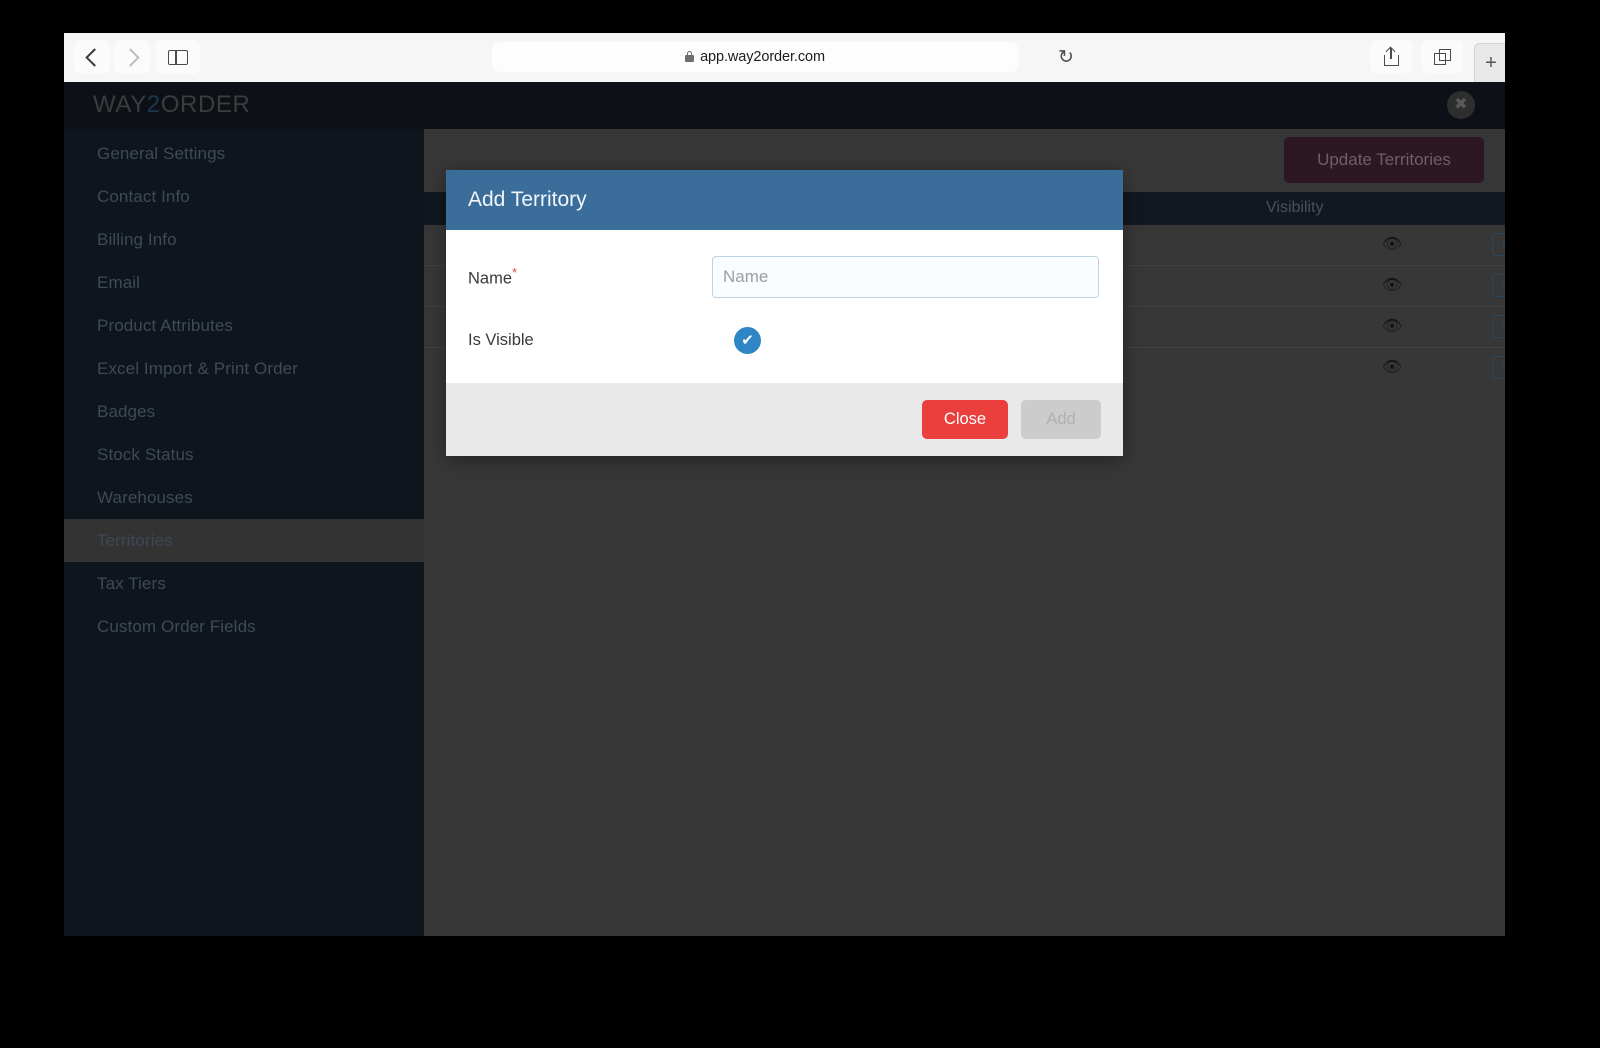  I want to click on is-visible-label: Is Visible, so click(501, 339).